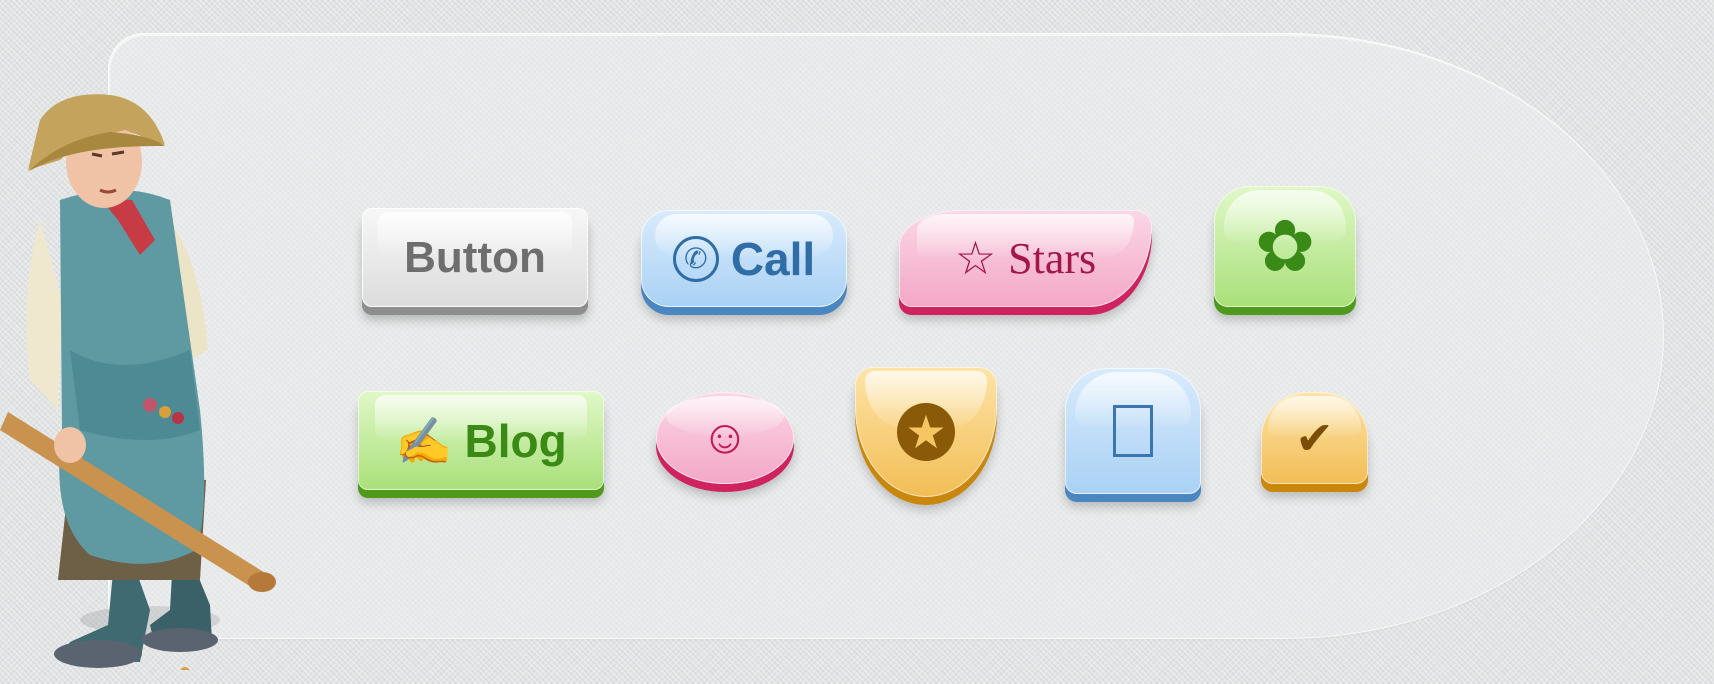  What do you see at coordinates (695, 258) in the screenshot?
I see `phone-icon: ✆` at bounding box center [695, 258].